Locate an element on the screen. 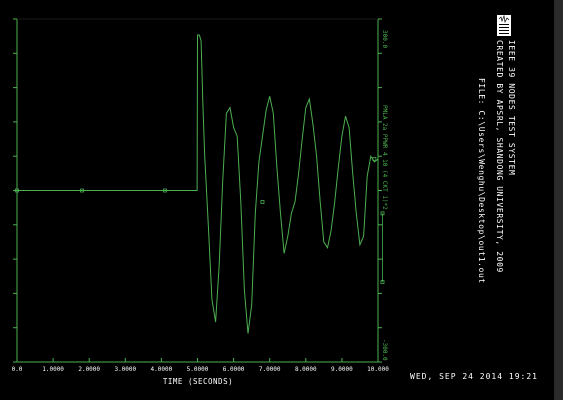 The height and width of the screenshot is (400, 563). x-tick-marks is located at coordinates (197, 360).